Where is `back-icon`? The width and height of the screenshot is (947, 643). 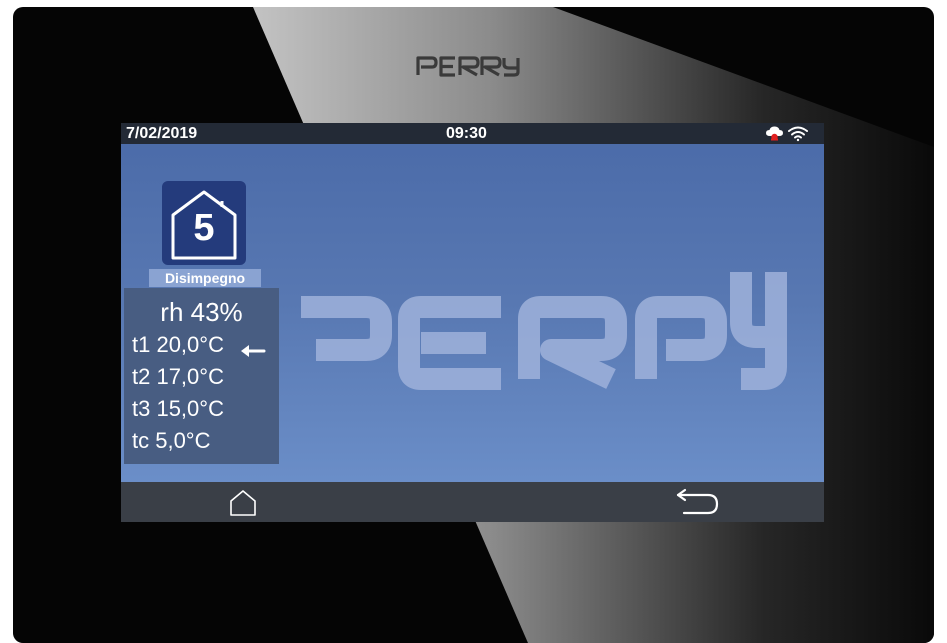 back-icon is located at coordinates (697, 501).